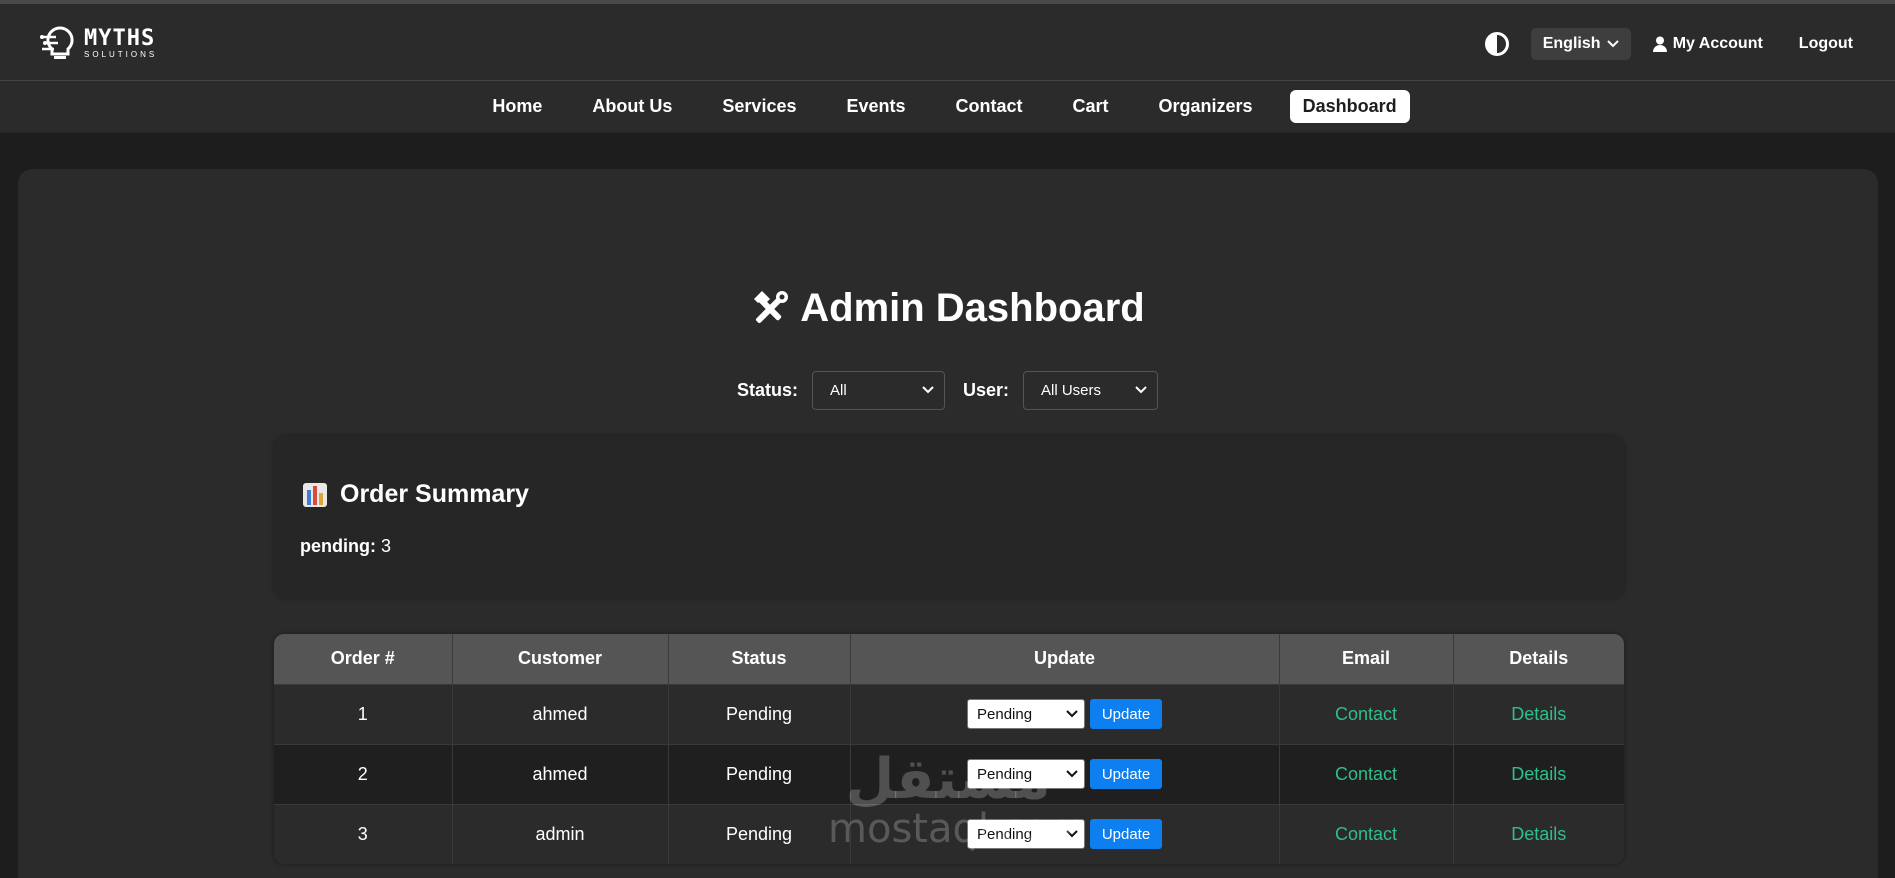 The image size is (1895, 878). Describe the element at coordinates (363, 713) in the screenshot. I see `order-number-cell: 1` at that location.